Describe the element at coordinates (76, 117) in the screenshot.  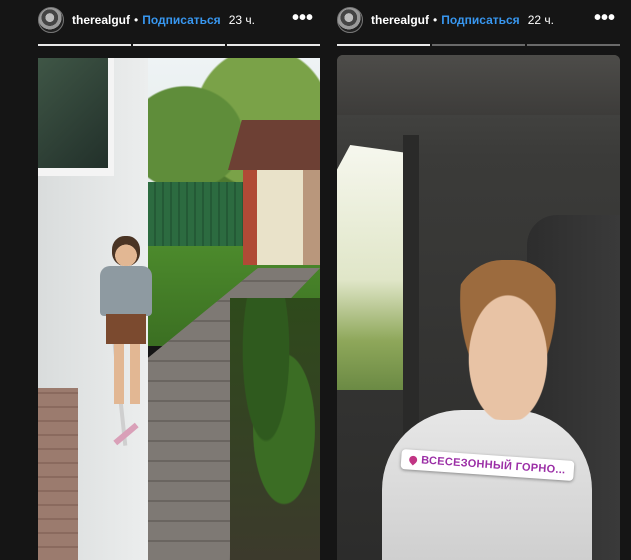
I see `house-window` at that location.